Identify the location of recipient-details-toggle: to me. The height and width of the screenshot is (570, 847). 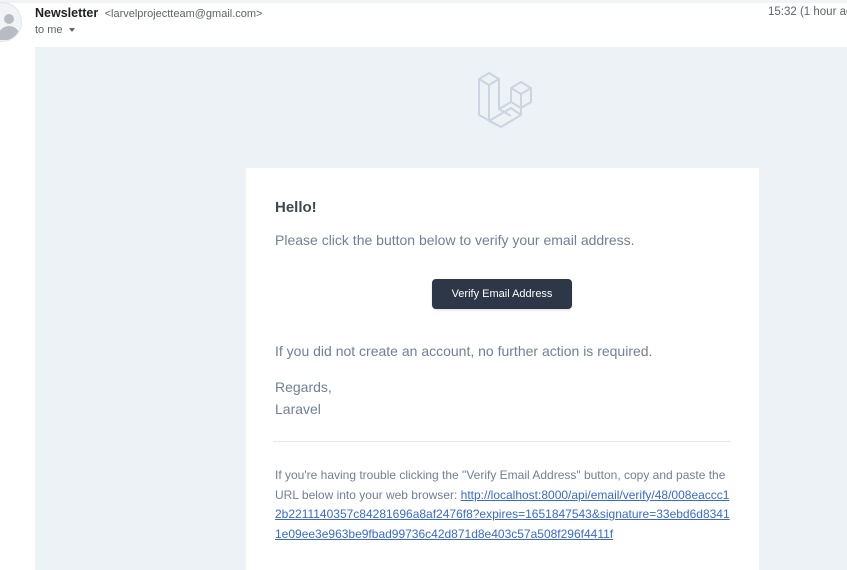
(55, 30).